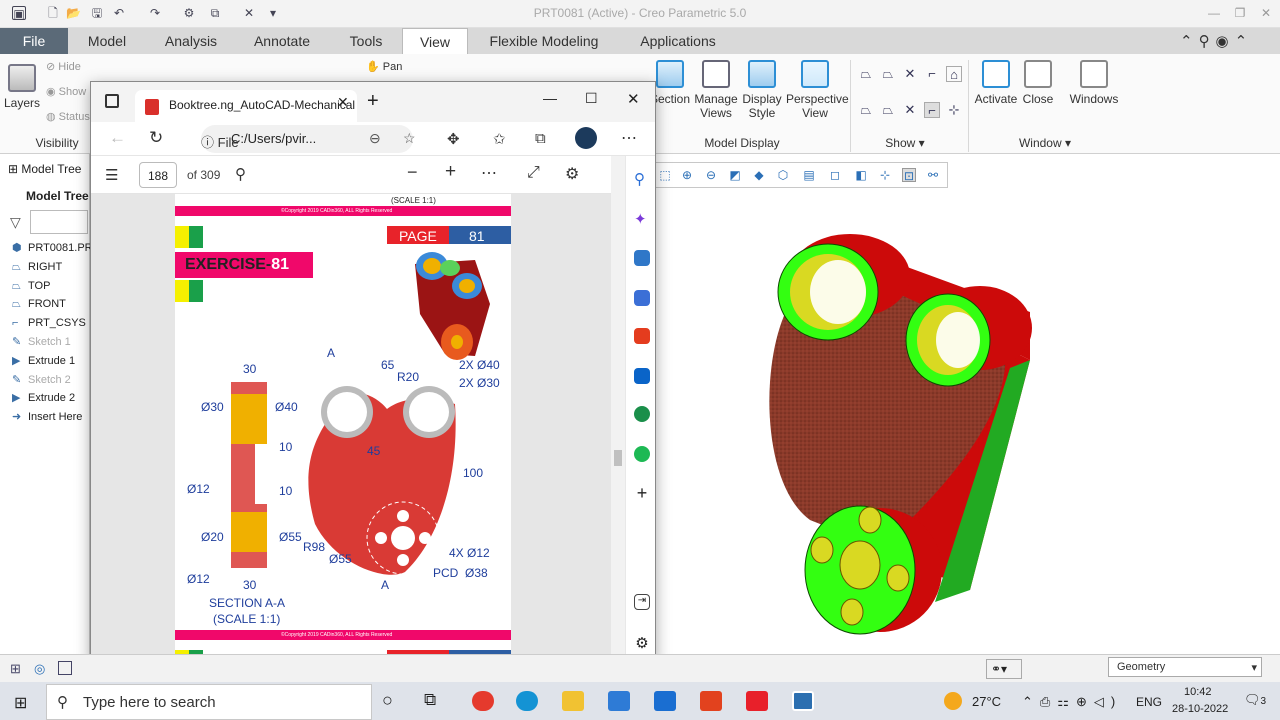  Describe the element at coordinates (540, 138) in the screenshot. I see `collections-icon: ⧉` at that location.